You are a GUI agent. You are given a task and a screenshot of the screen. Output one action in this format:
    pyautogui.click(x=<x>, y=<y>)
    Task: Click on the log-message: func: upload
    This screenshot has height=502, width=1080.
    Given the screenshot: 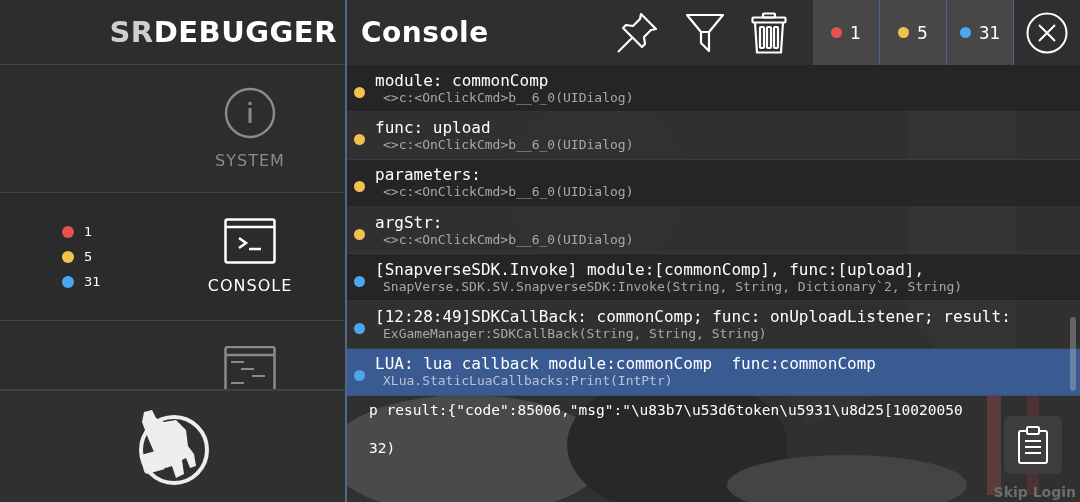 What is the action you would take?
    pyautogui.click(x=433, y=127)
    